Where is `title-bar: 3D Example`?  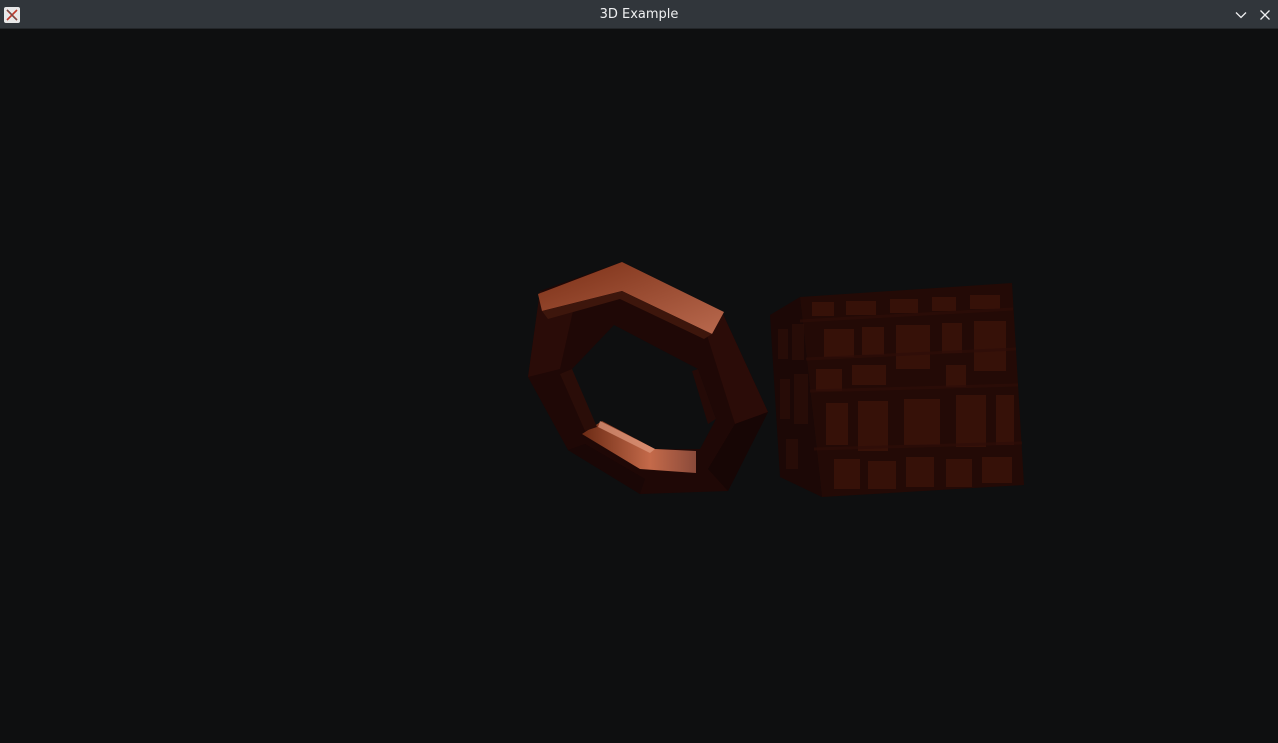 title-bar: 3D Example is located at coordinates (639, 14).